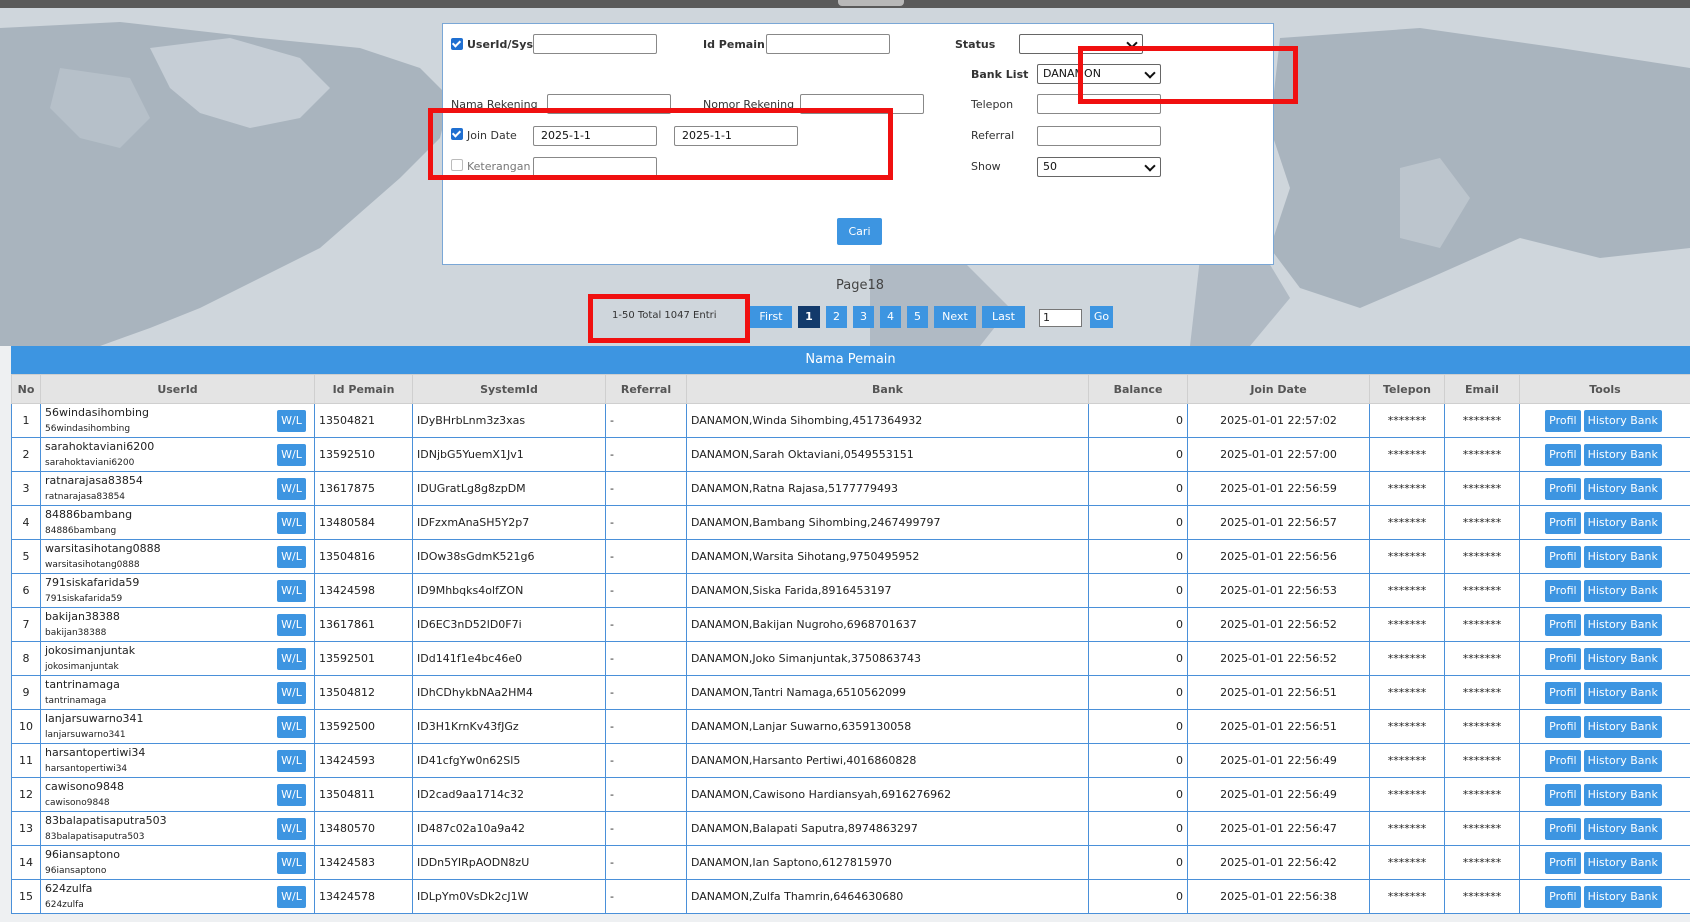  Describe the element at coordinates (917, 317) in the screenshot. I see `page-button-5: 5` at that location.